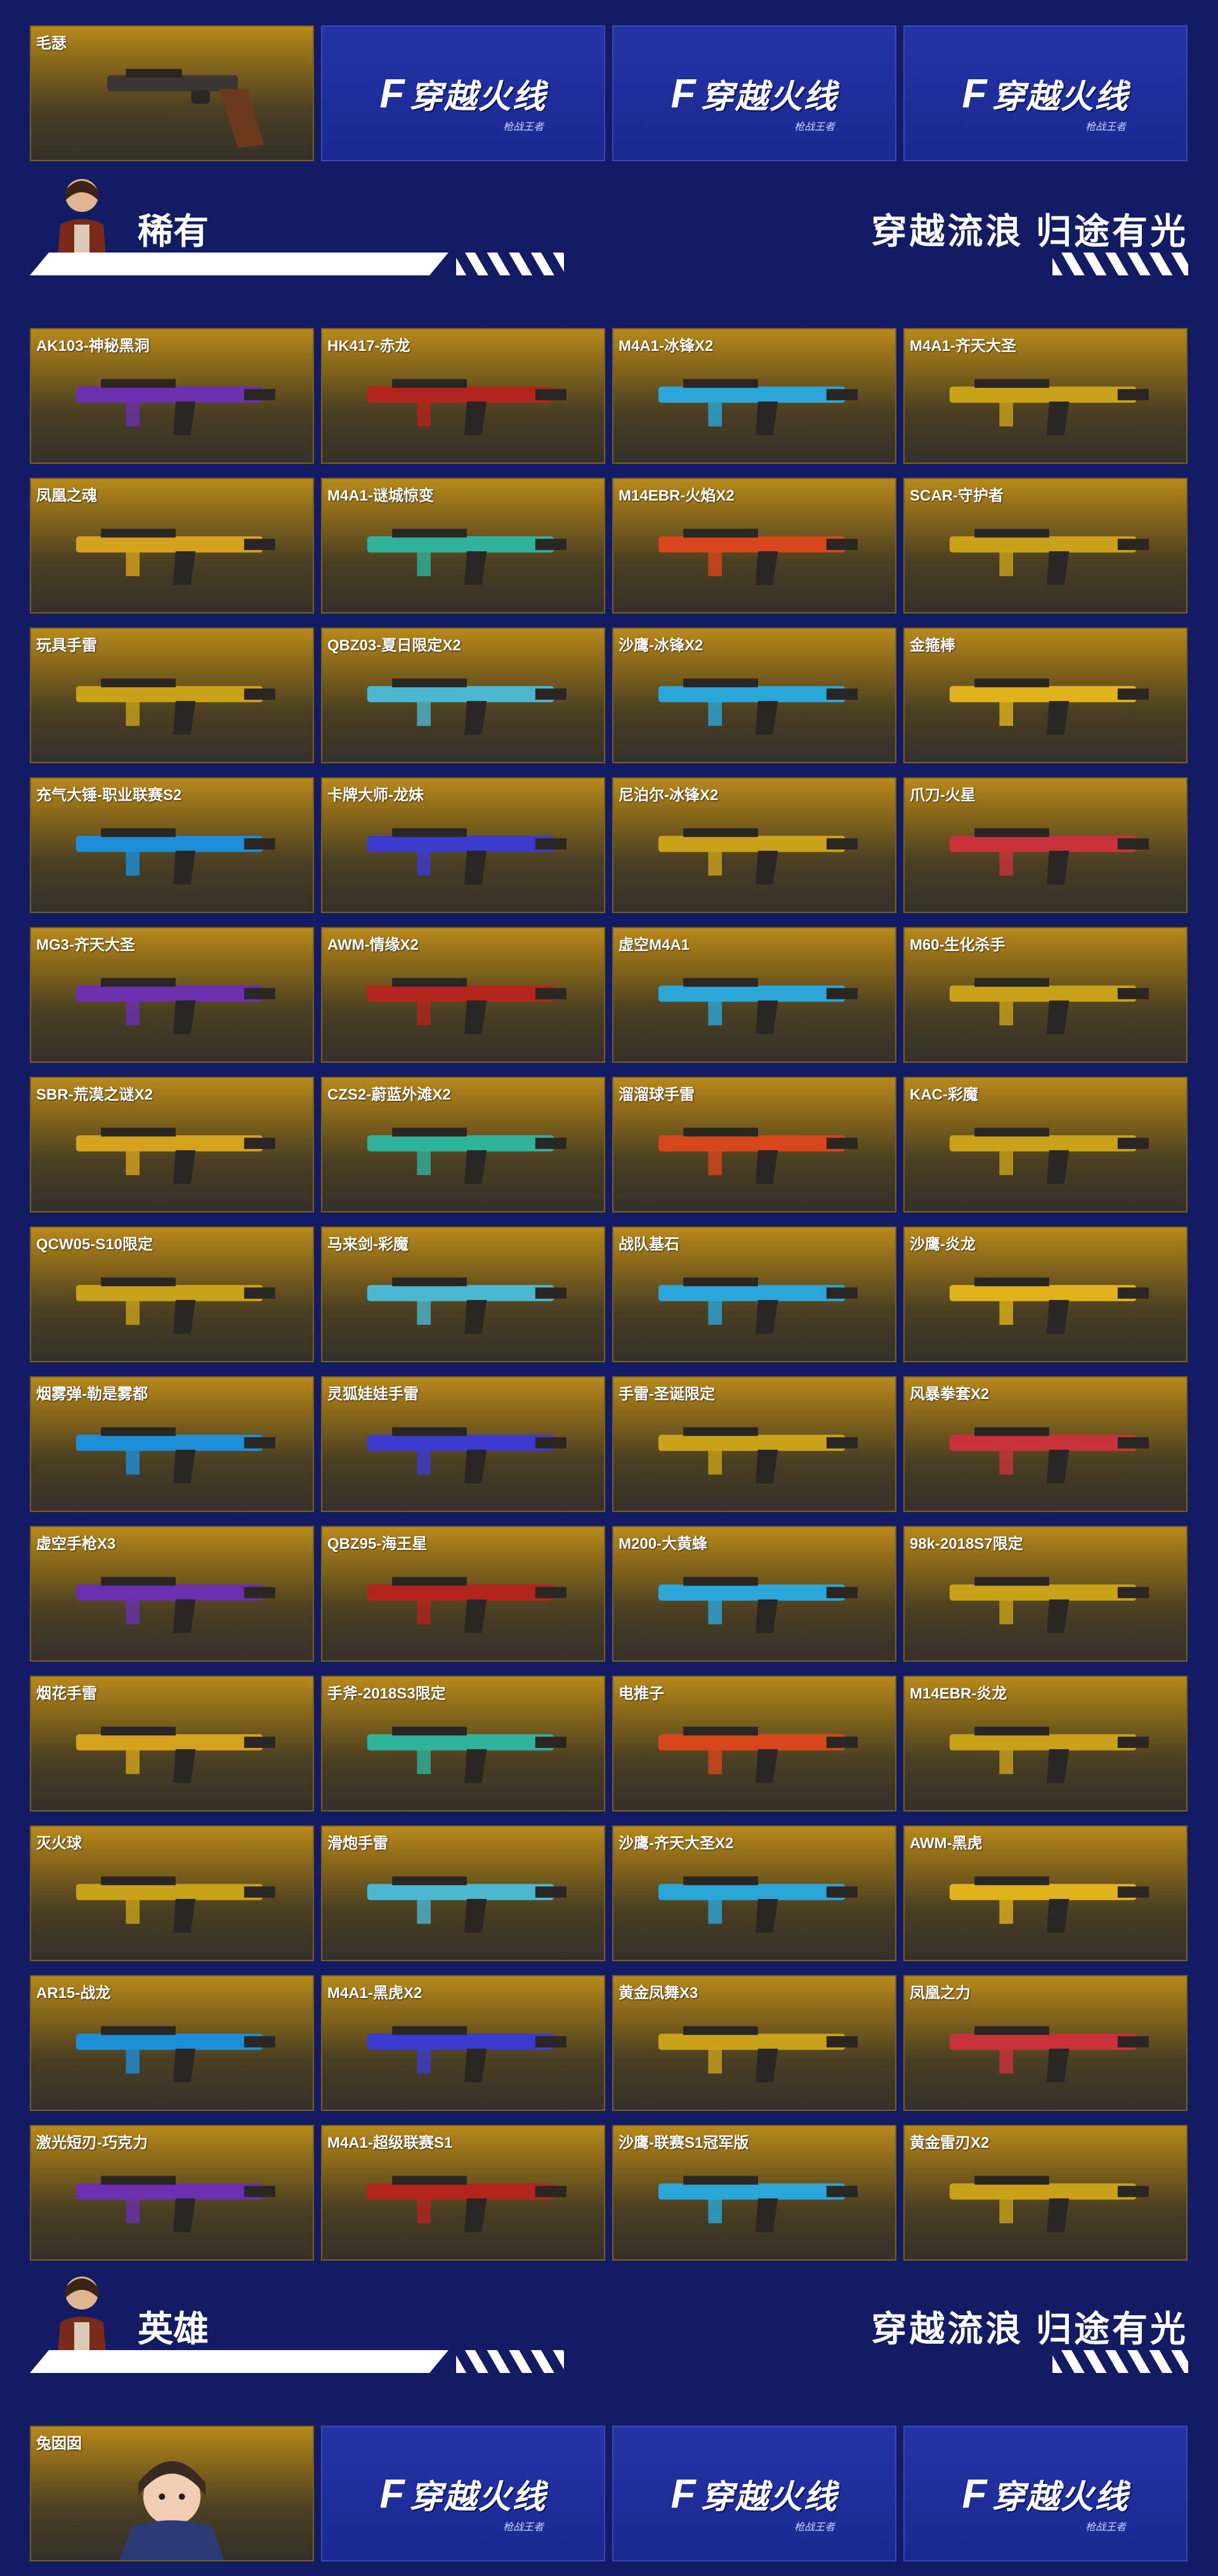 The height and width of the screenshot is (2576, 1218). Describe the element at coordinates (172, 2493) in the screenshot. I see `item-card: 兔囡囡` at that location.